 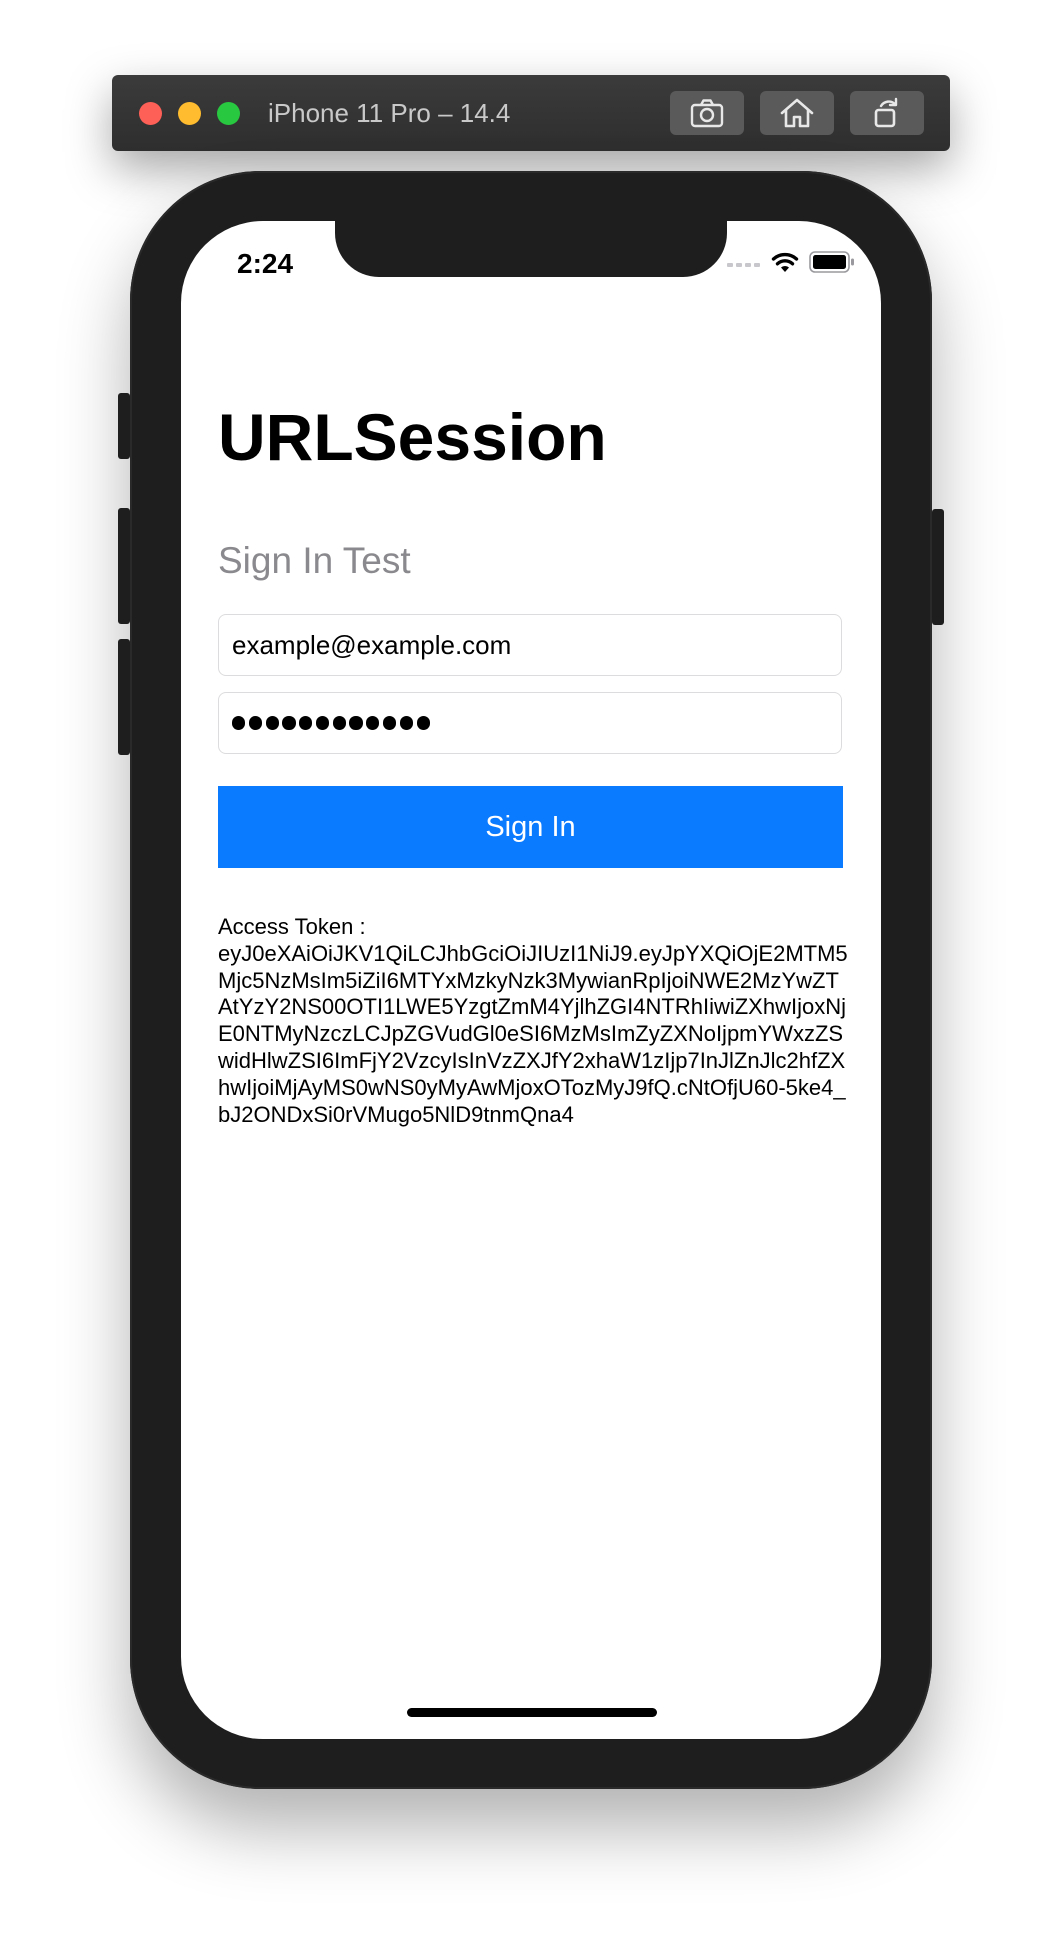 I want to click on zoom-window-button, so click(x=228, y=113).